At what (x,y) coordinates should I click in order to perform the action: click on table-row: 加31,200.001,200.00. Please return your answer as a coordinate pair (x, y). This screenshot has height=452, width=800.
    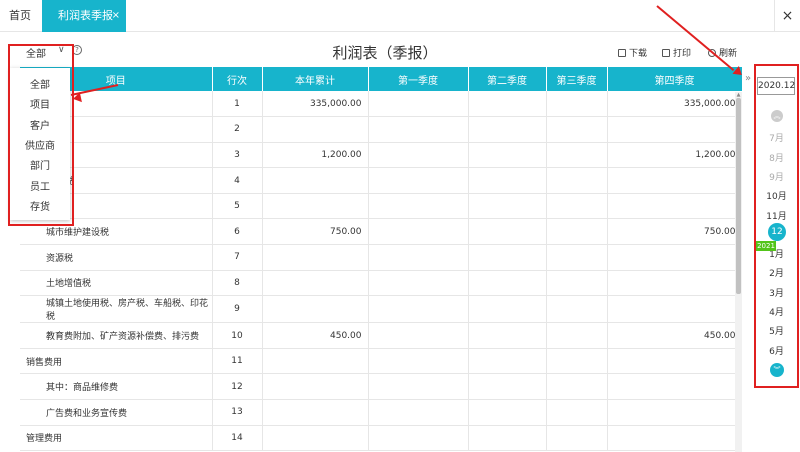
    Looking at the image, I should click on (381, 155).